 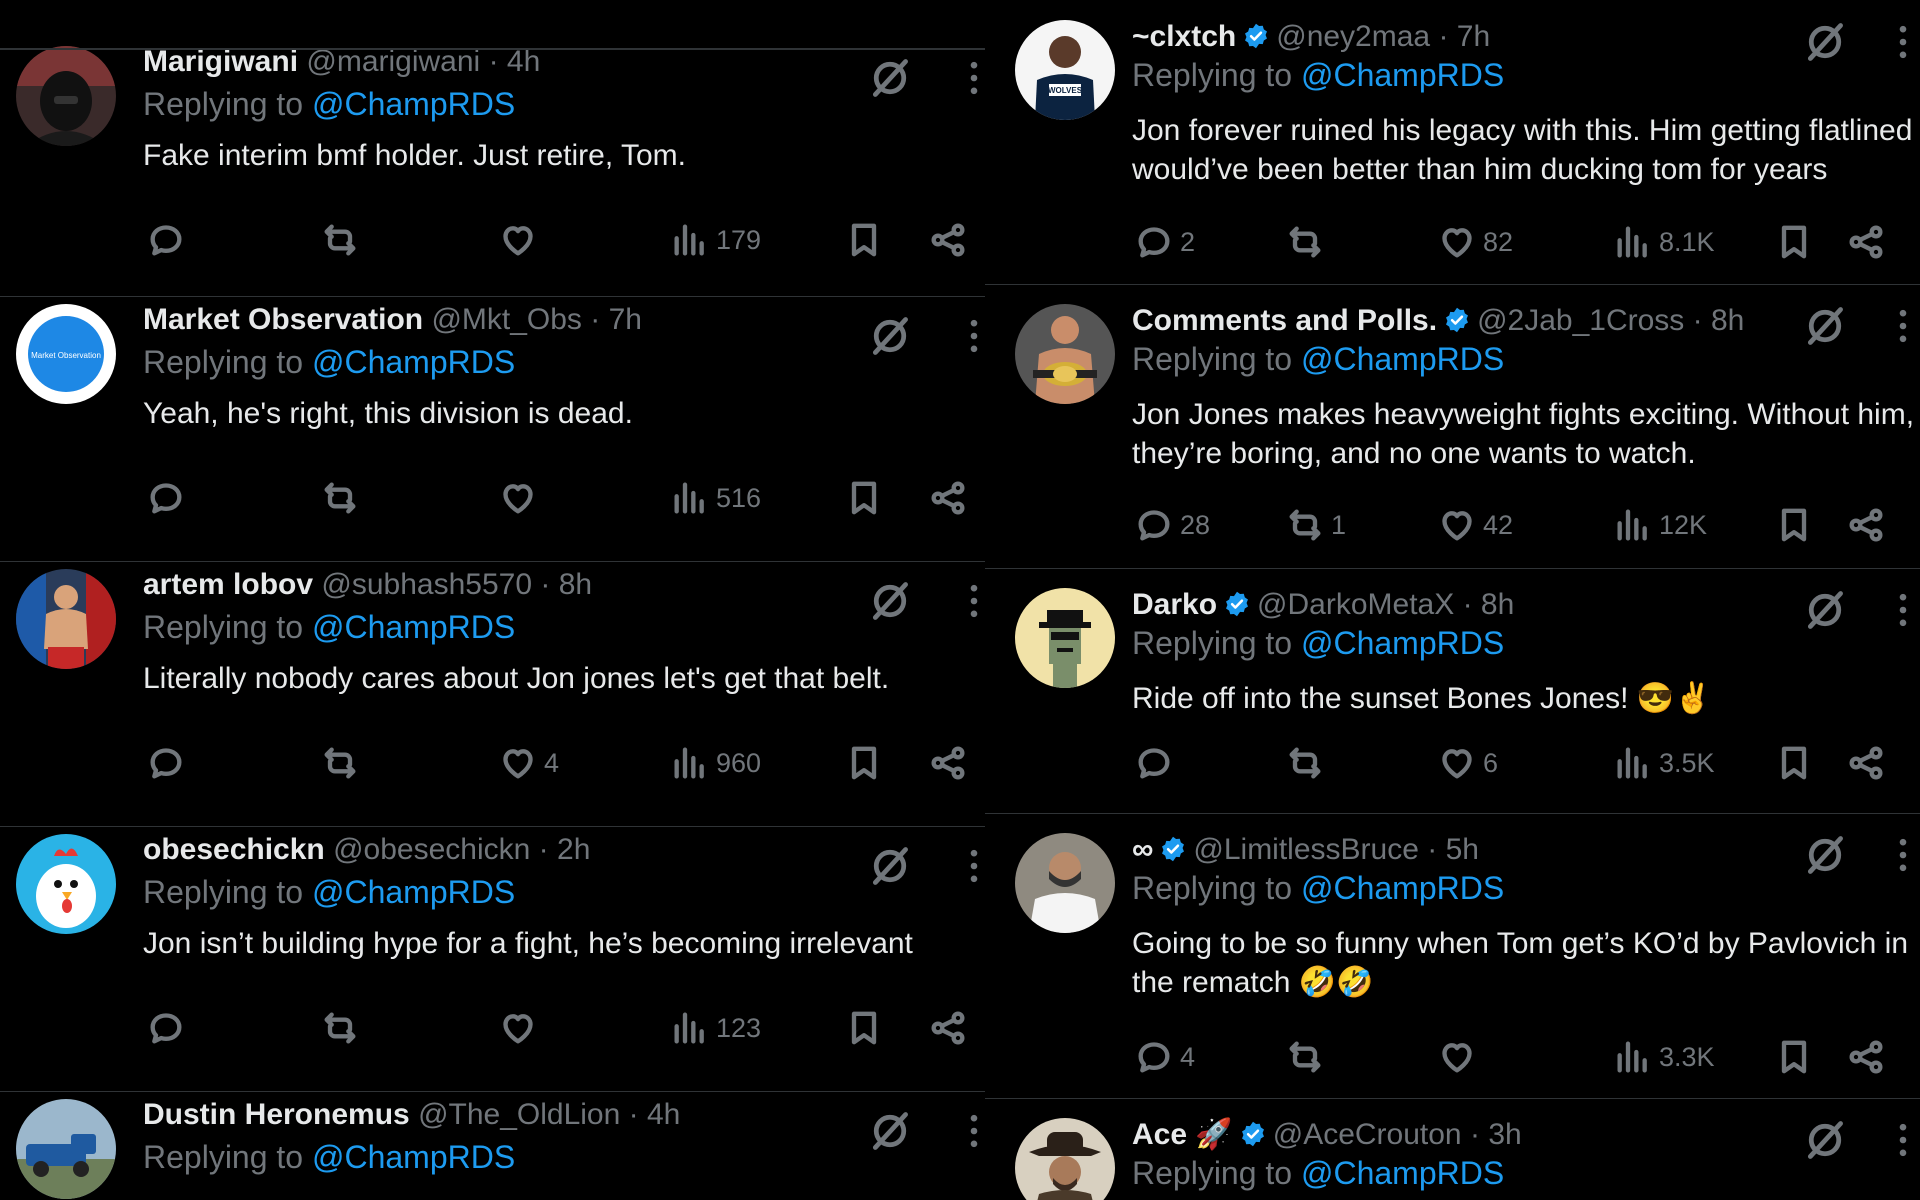 What do you see at coordinates (715, 498) in the screenshot?
I see `views-button: 516` at bounding box center [715, 498].